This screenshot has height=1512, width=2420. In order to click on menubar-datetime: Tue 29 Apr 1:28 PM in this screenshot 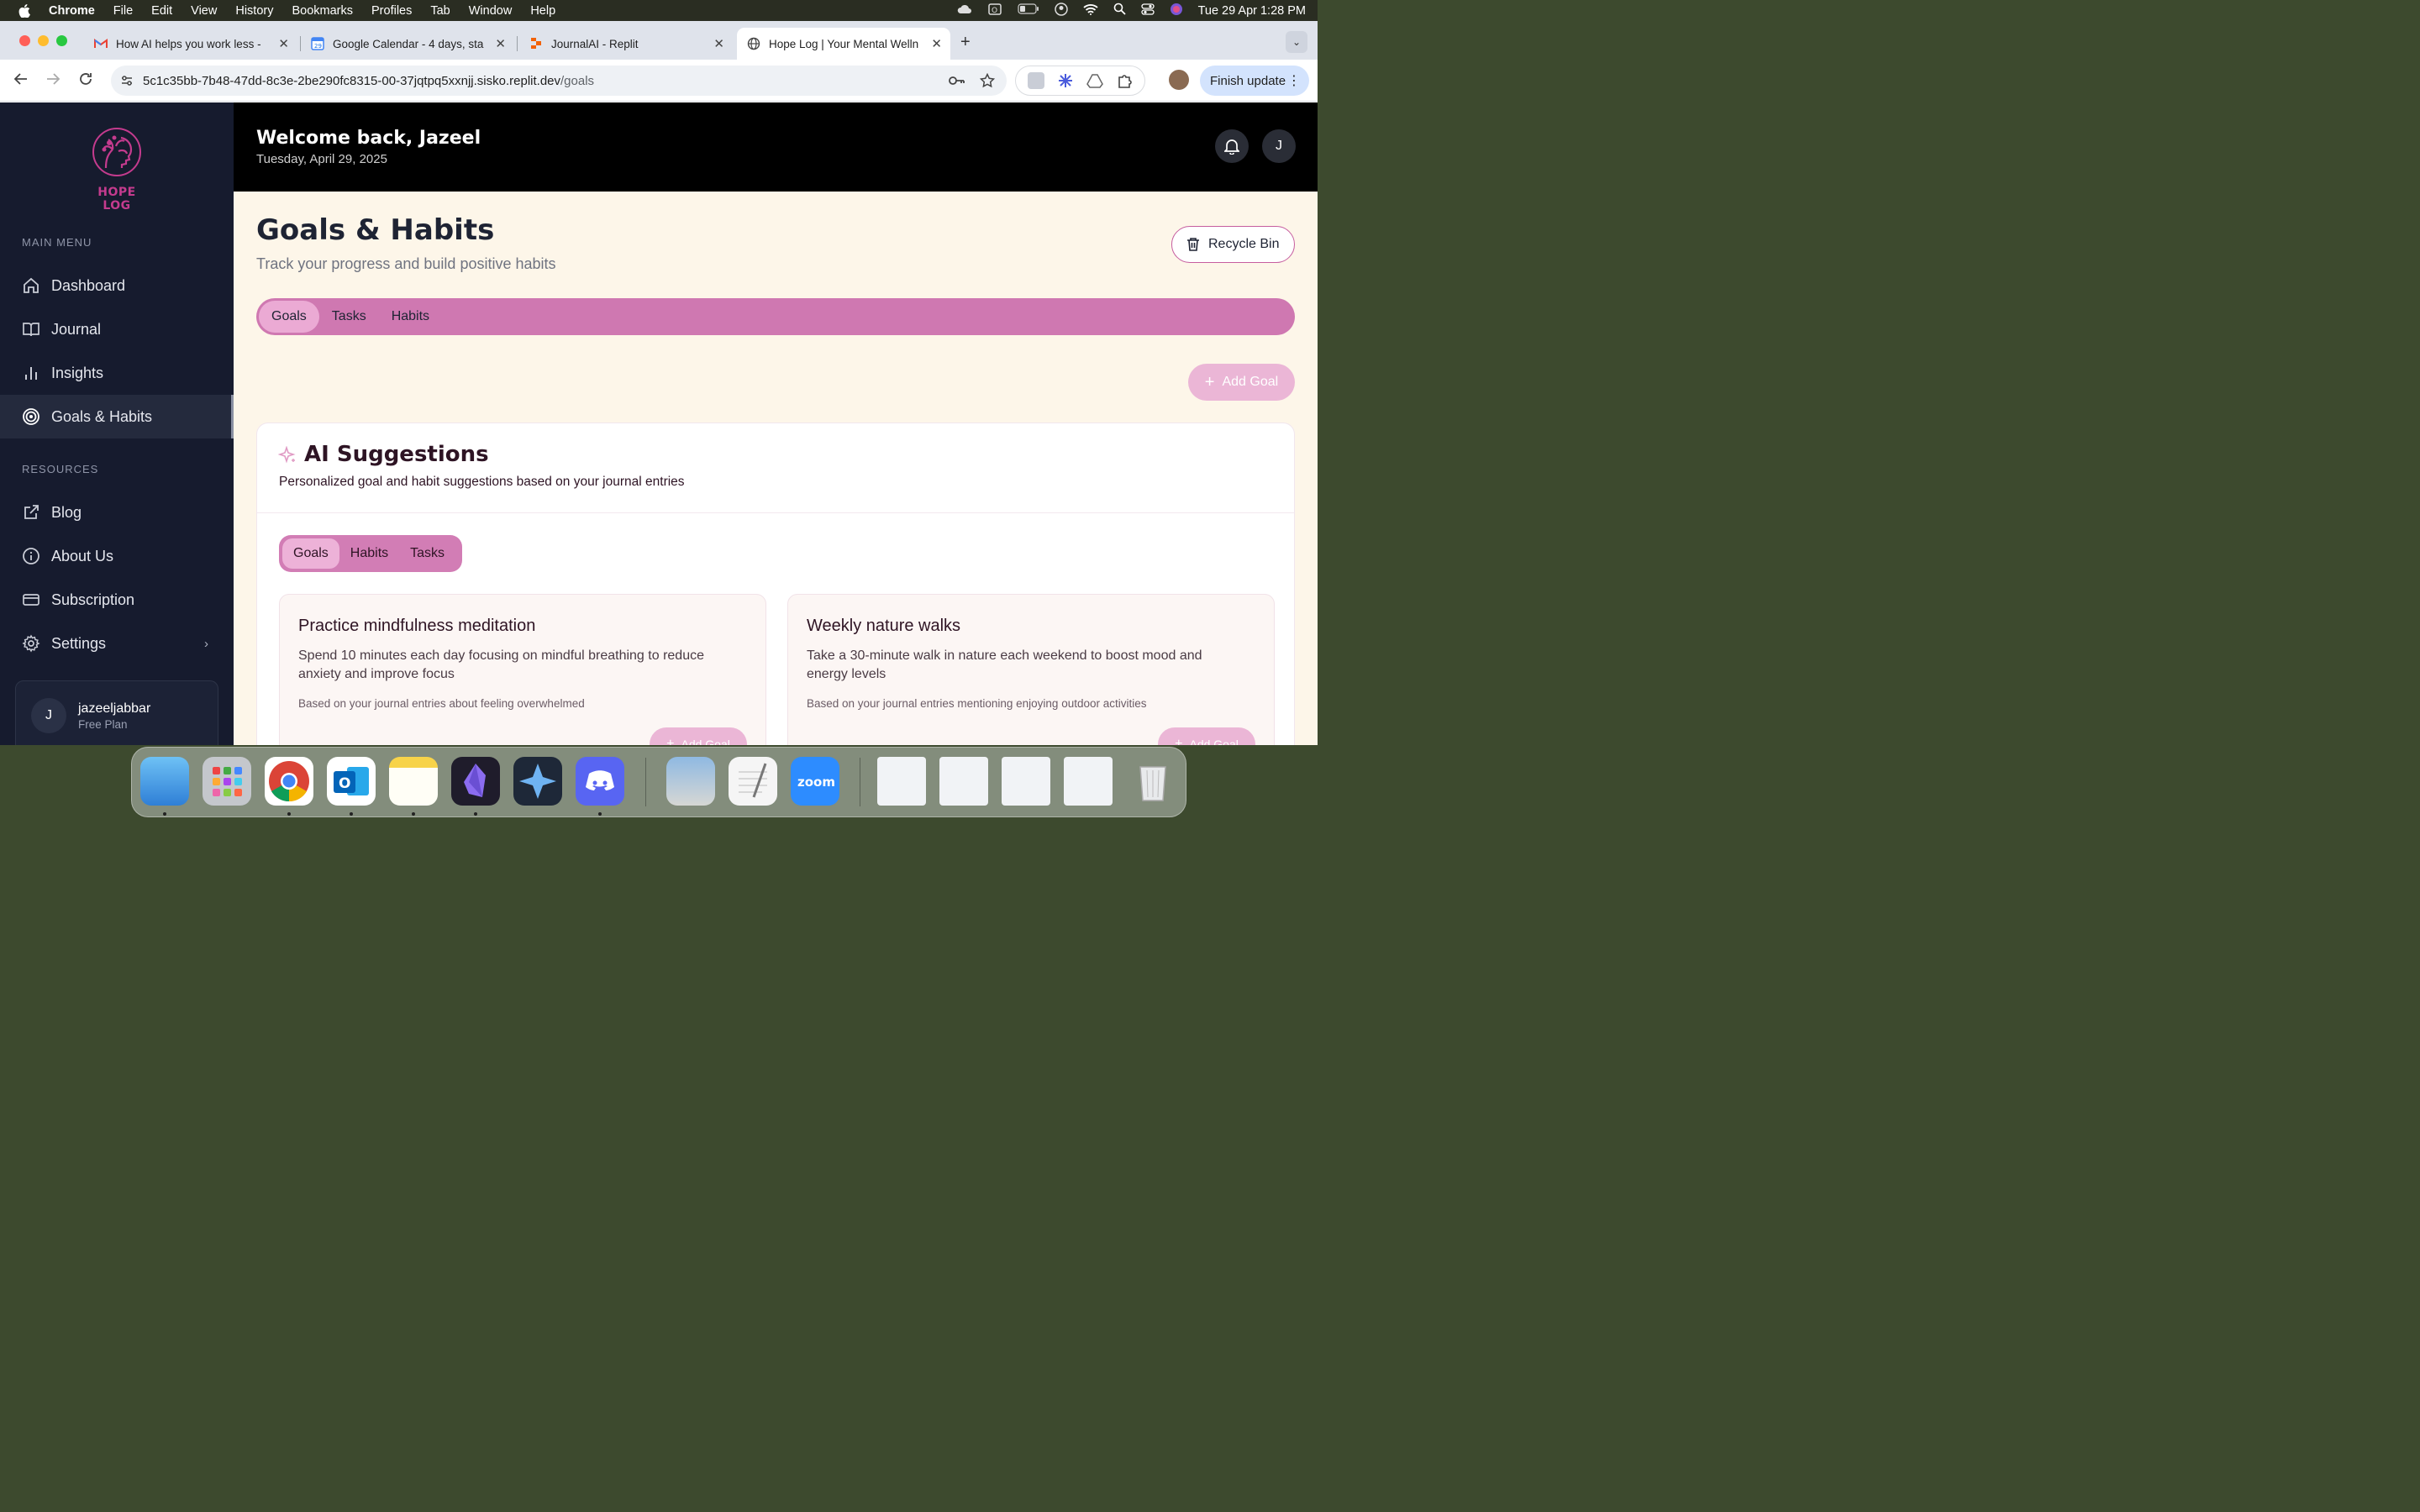, I will do `click(1252, 11)`.